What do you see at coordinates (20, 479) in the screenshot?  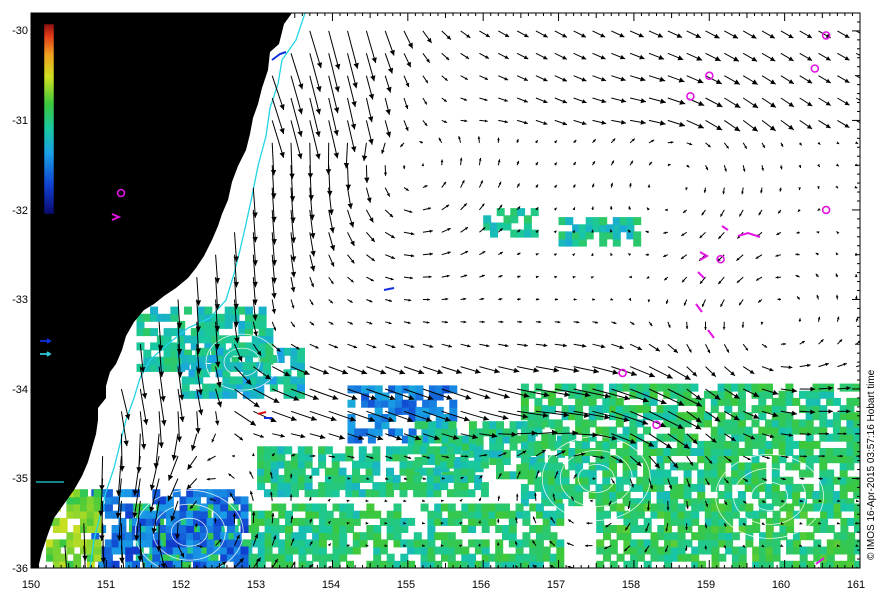 I see `y-tick-label: -35` at bounding box center [20, 479].